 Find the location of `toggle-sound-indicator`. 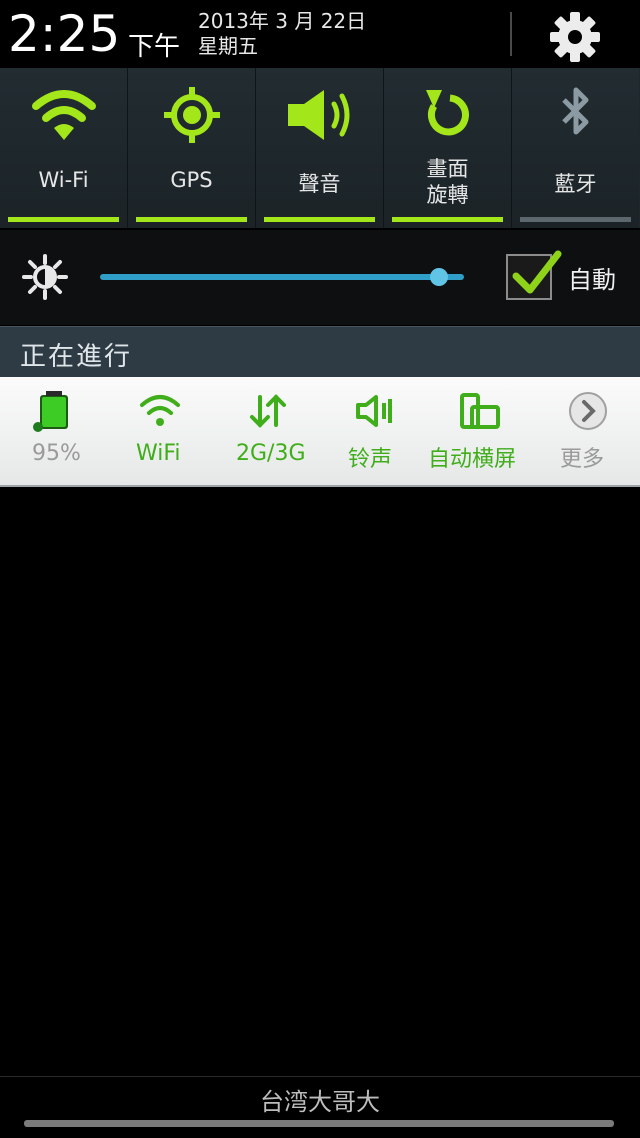

toggle-sound-indicator is located at coordinates (319, 219).